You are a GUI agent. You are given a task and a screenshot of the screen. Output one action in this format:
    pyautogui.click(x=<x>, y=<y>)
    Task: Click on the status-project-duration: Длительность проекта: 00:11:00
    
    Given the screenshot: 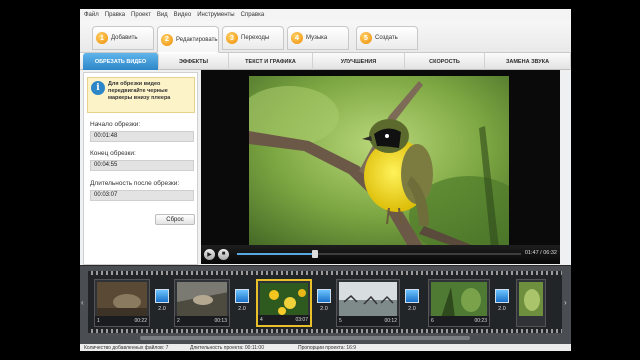 What is the action you would take?
    pyautogui.click(x=227, y=348)
    